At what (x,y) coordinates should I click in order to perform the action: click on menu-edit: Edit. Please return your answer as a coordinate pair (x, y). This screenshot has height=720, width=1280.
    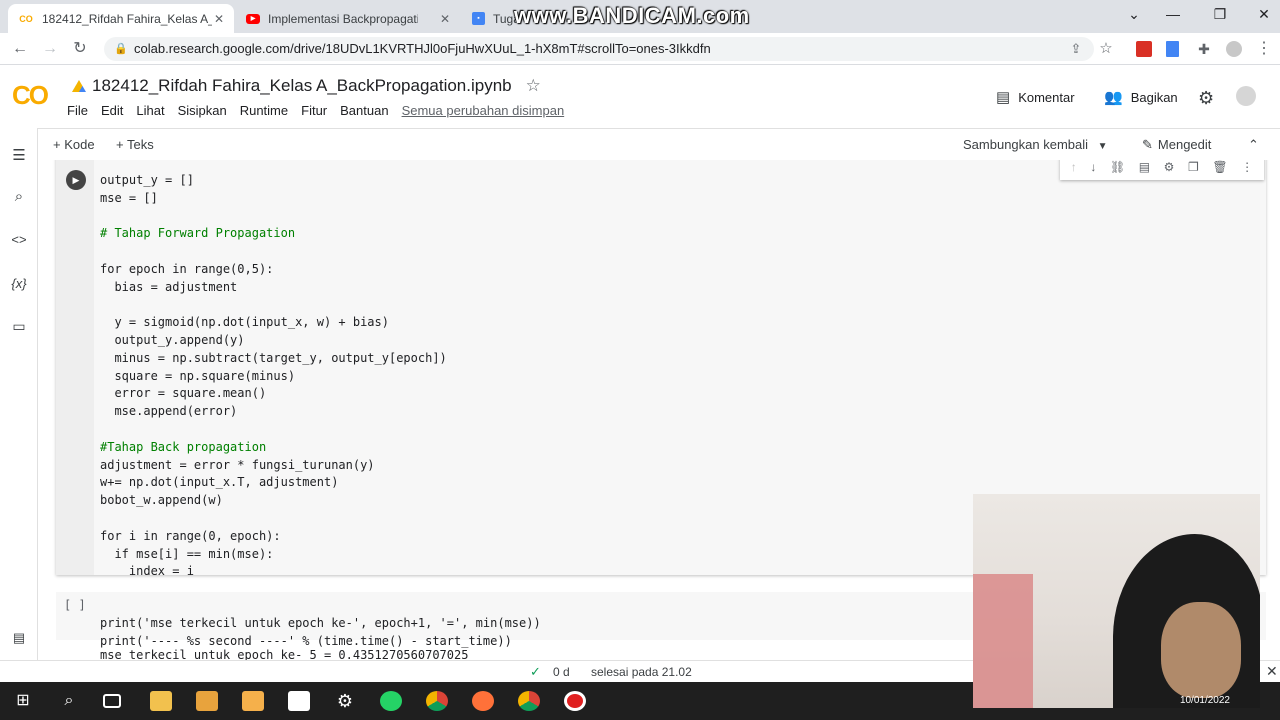
    Looking at the image, I should click on (112, 110).